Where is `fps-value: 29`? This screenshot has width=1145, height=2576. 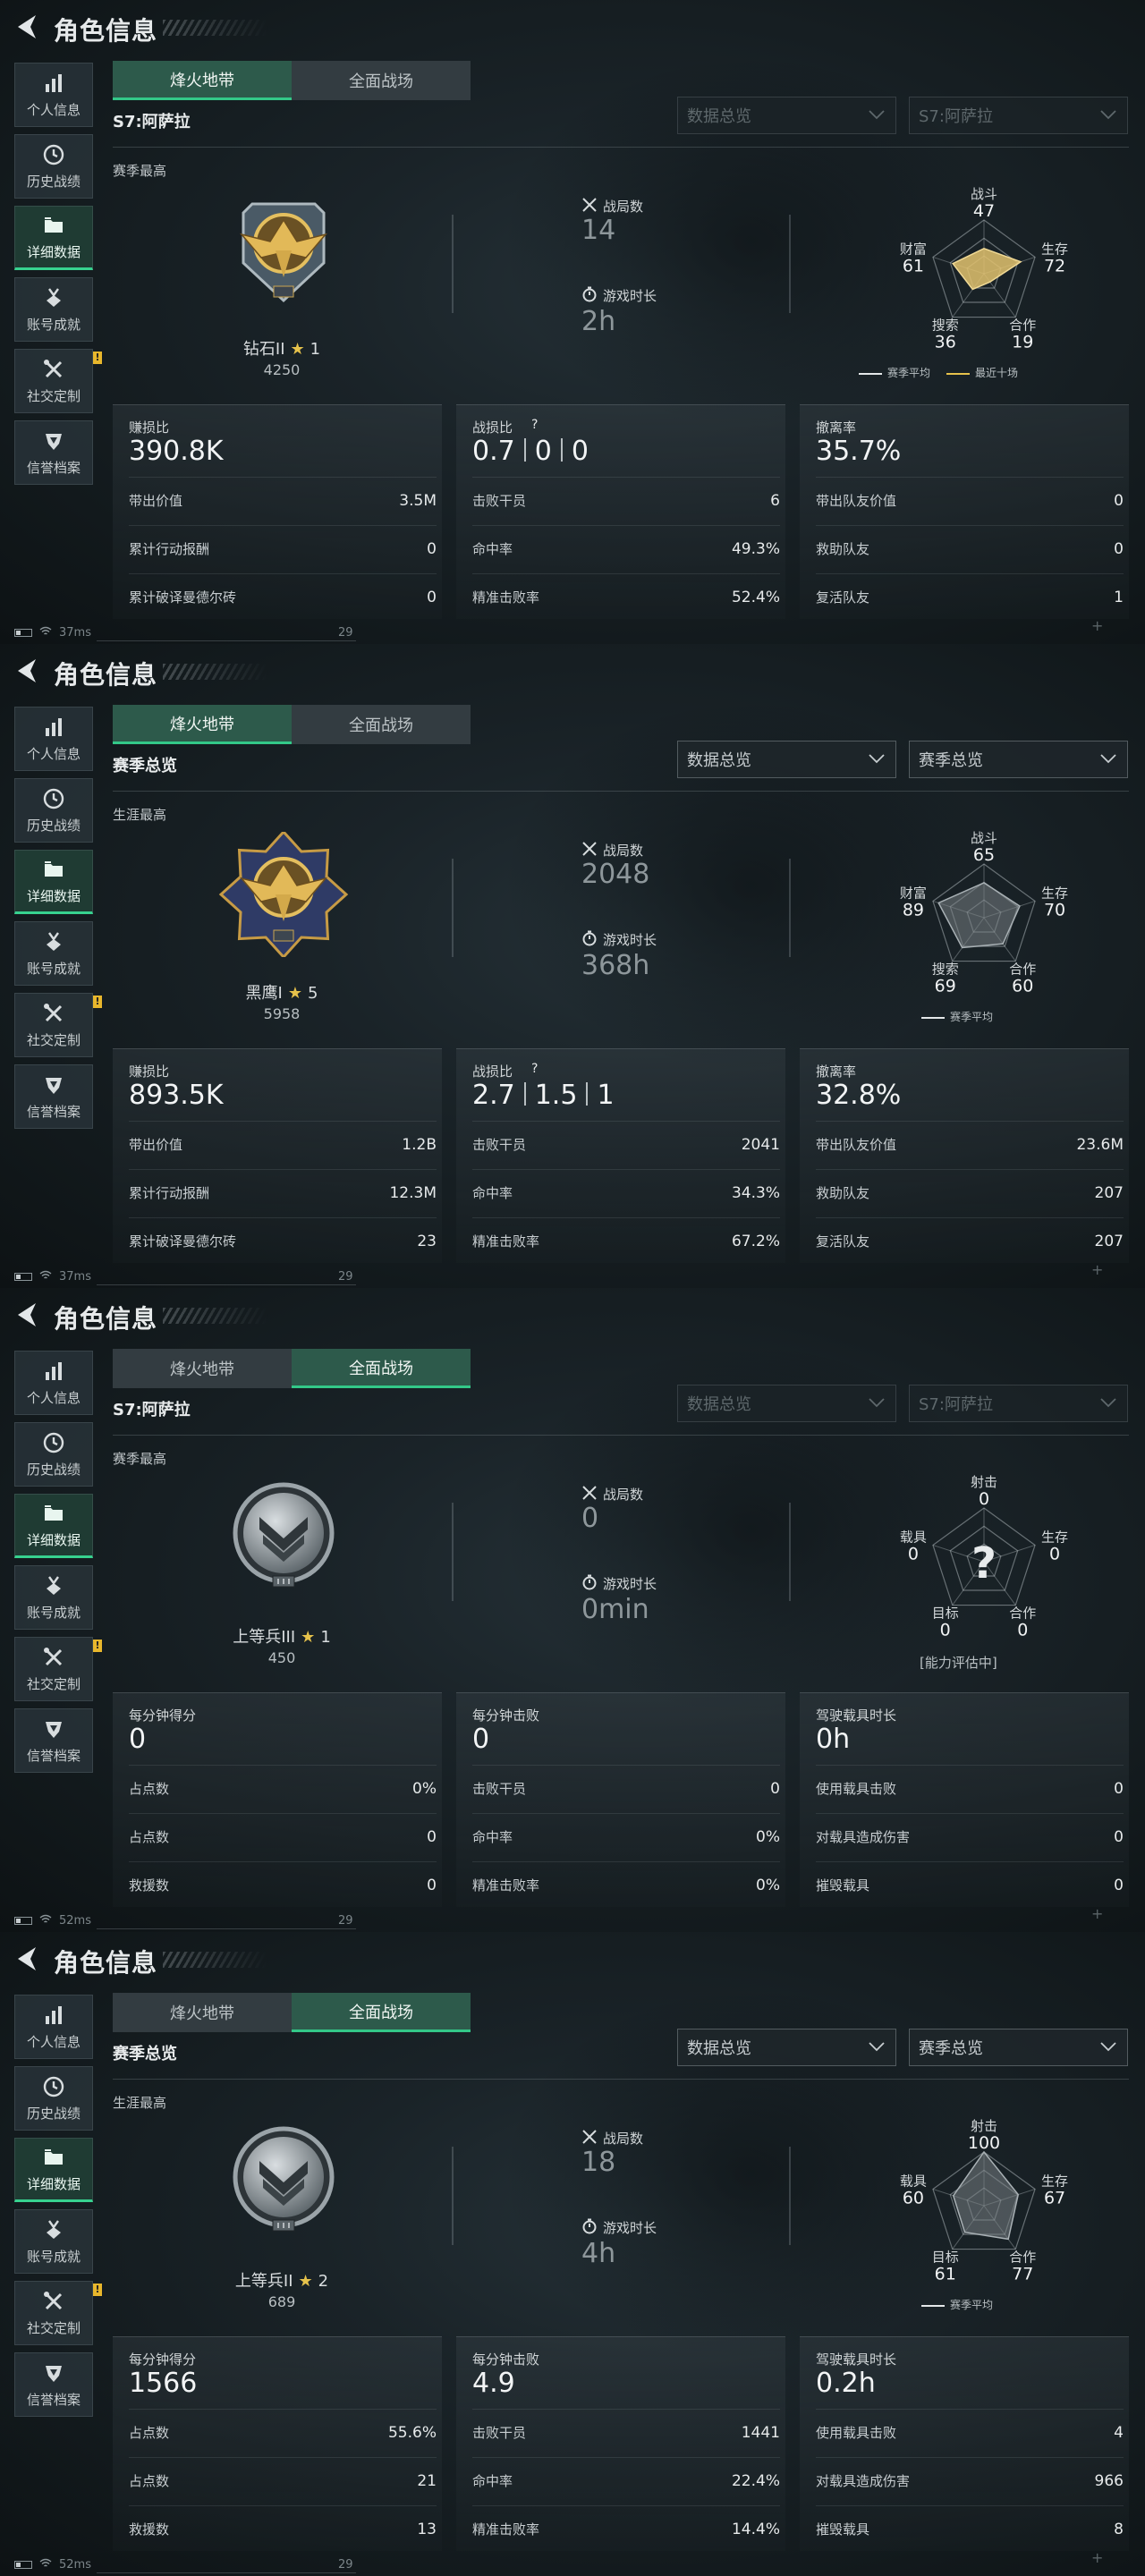 fps-value: 29 is located at coordinates (345, 1921).